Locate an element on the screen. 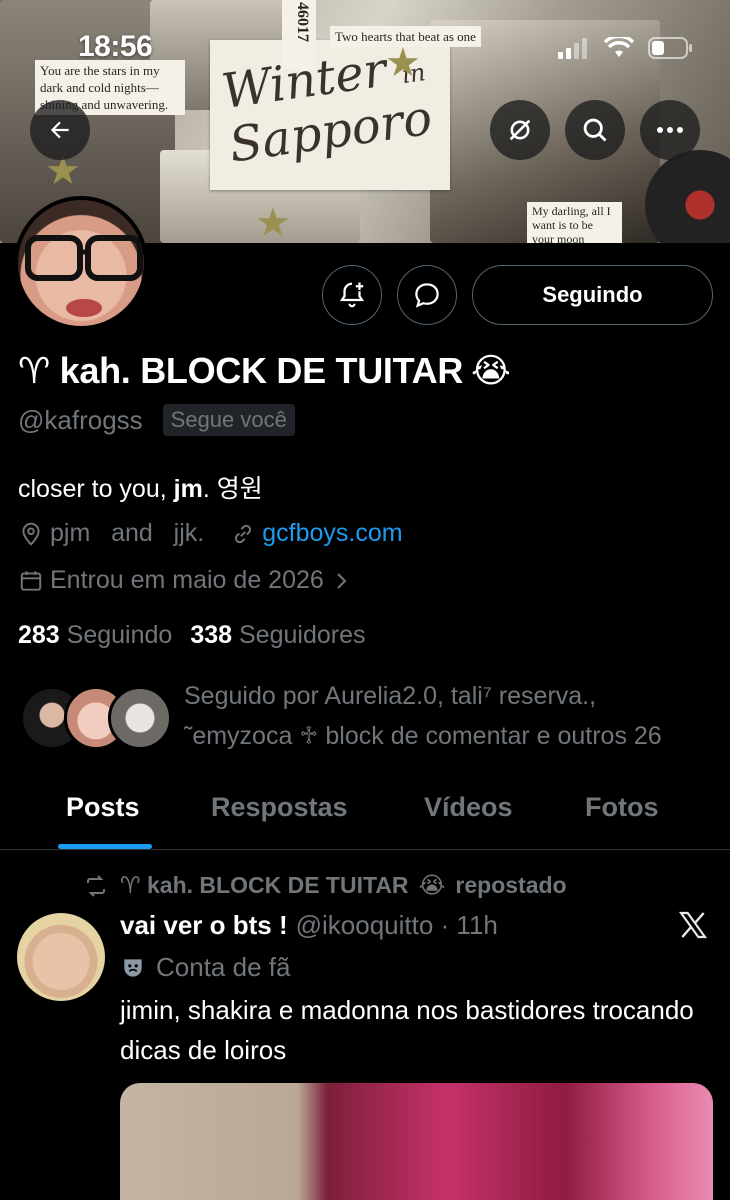 The width and height of the screenshot is (730, 1200). followers-count: 338 Seguidores is located at coordinates (277, 635).